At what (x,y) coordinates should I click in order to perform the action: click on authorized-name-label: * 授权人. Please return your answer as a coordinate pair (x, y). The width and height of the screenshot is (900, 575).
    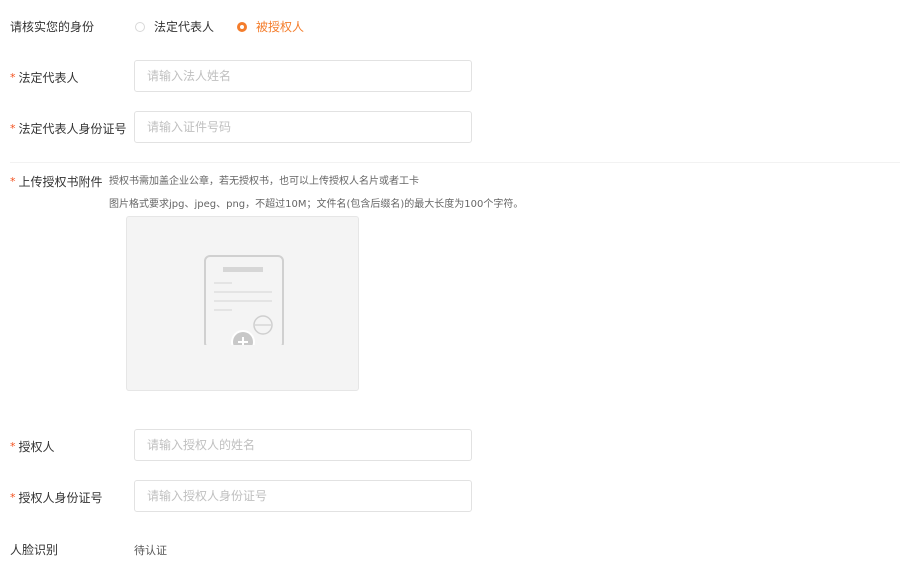
    Looking at the image, I should click on (32, 446).